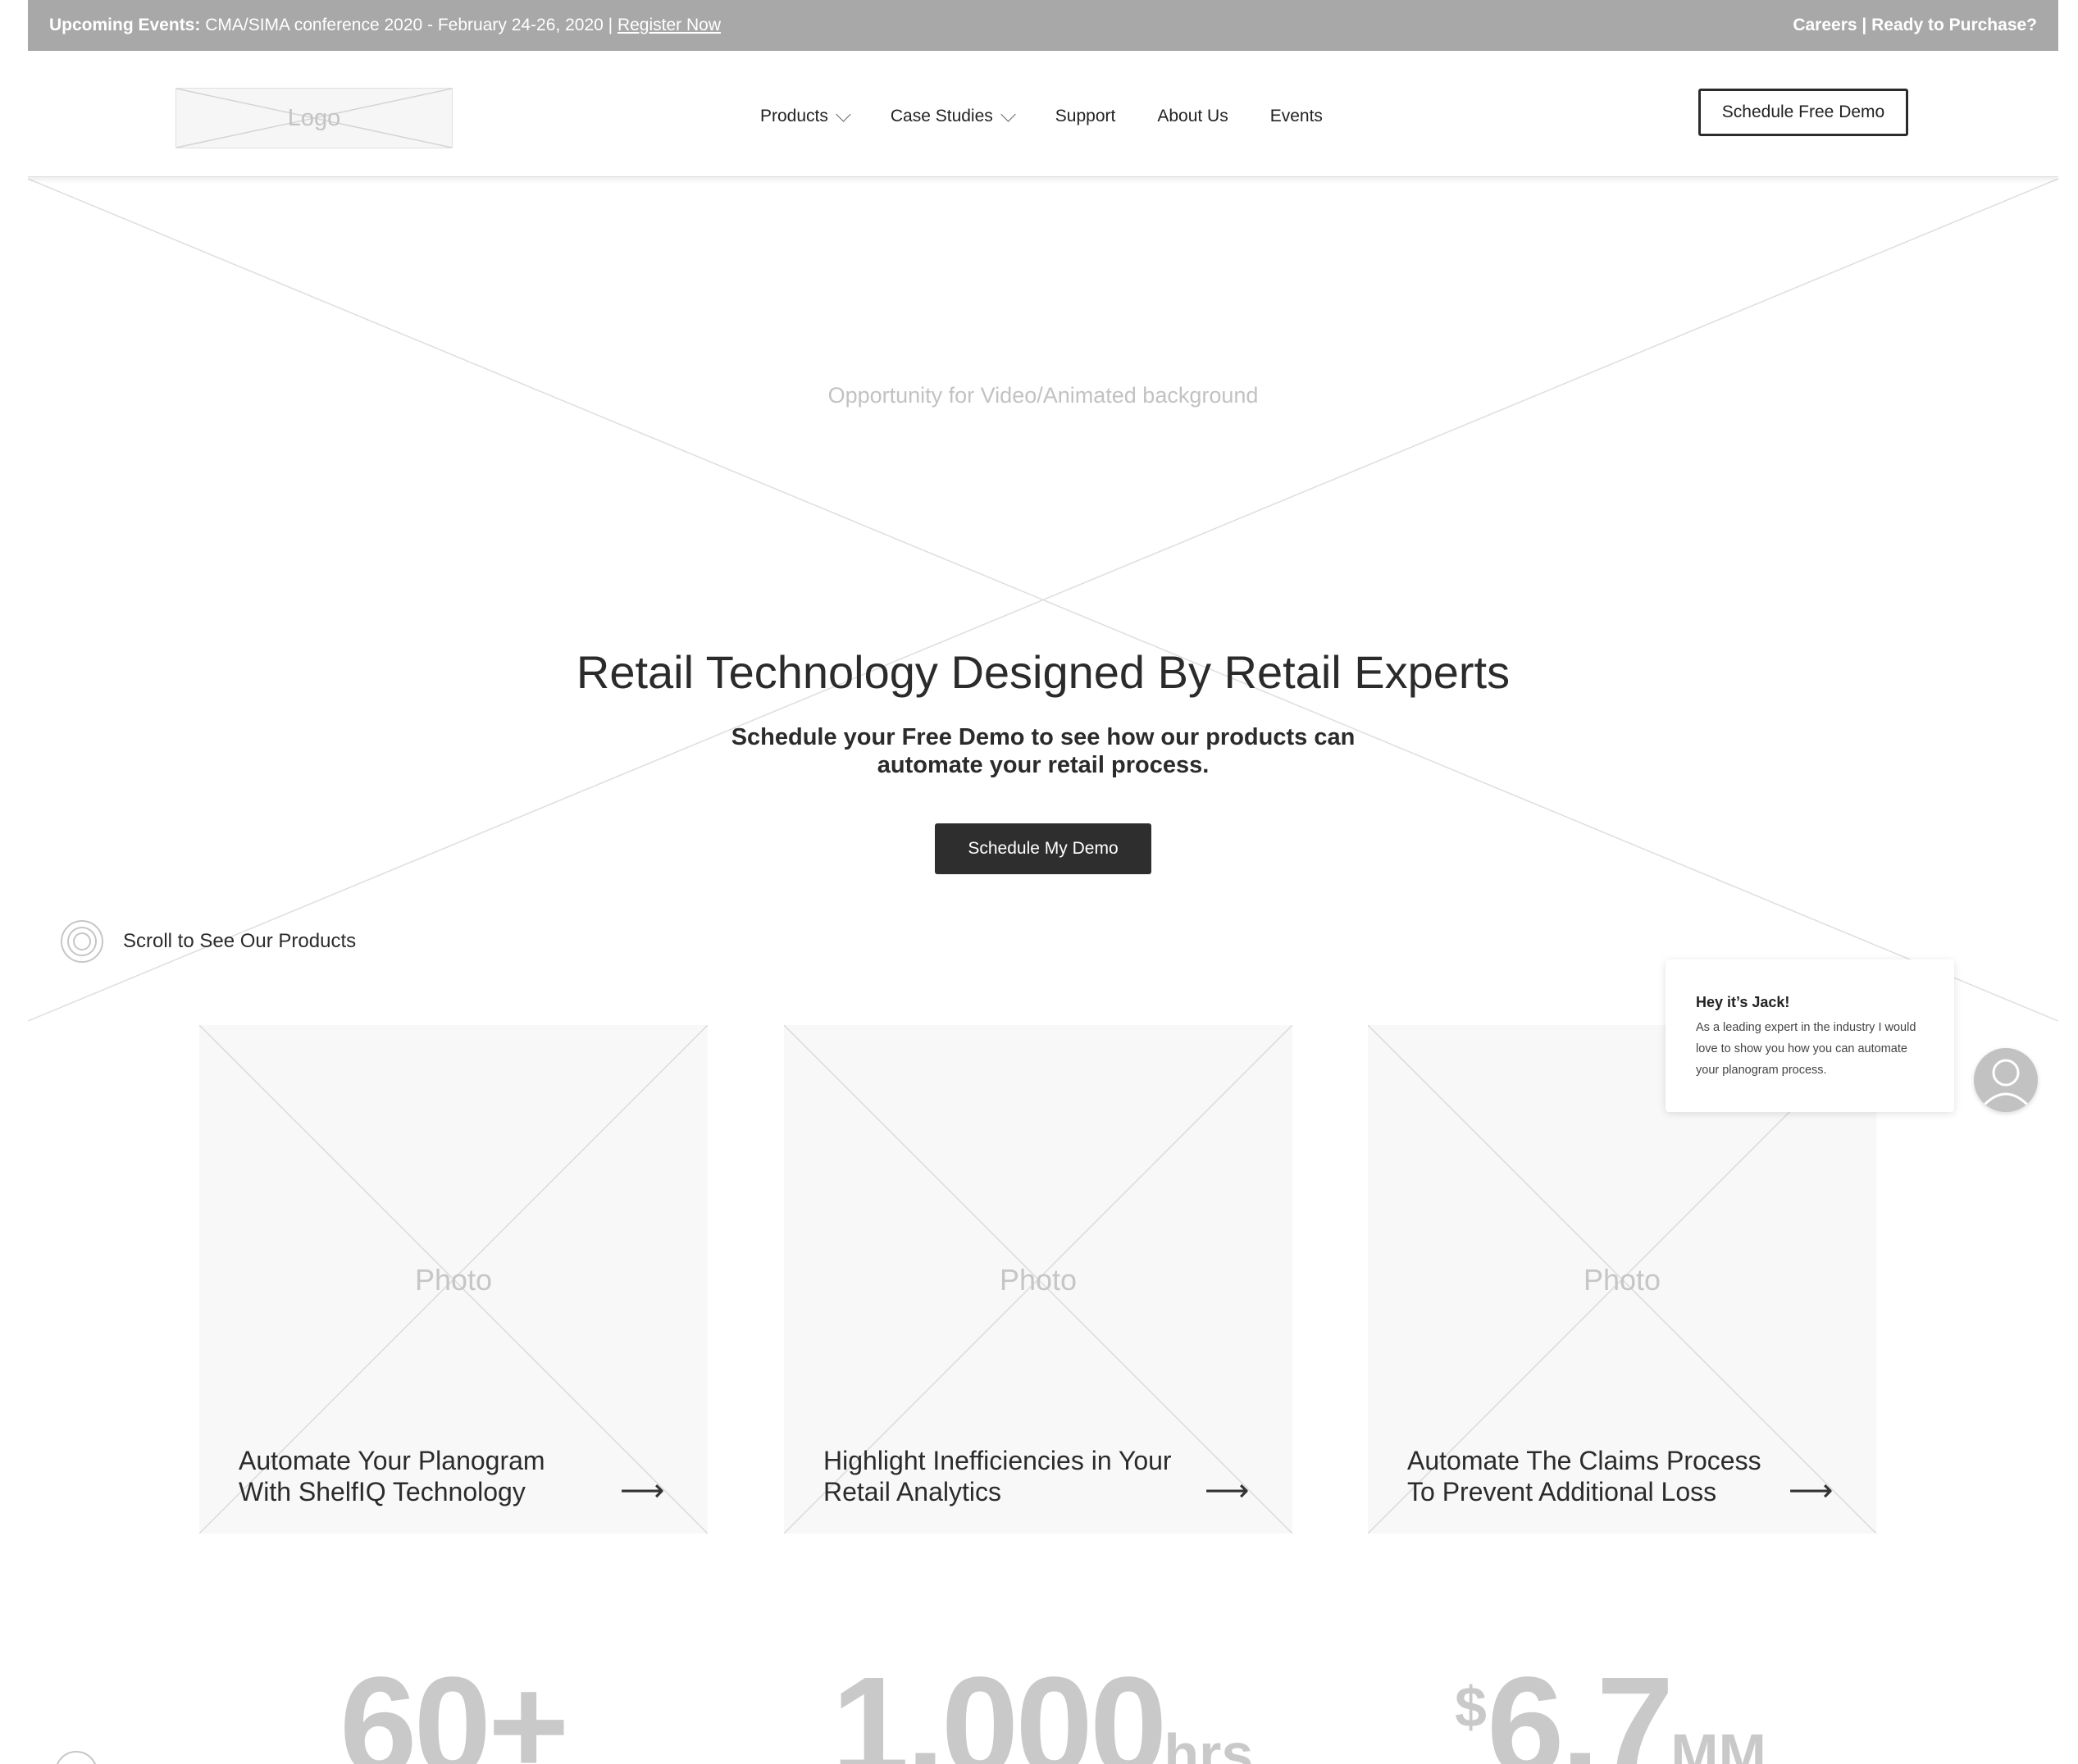 The height and width of the screenshot is (1764, 2078). Describe the element at coordinates (2006, 1084) in the screenshot. I see `user-icon` at that location.